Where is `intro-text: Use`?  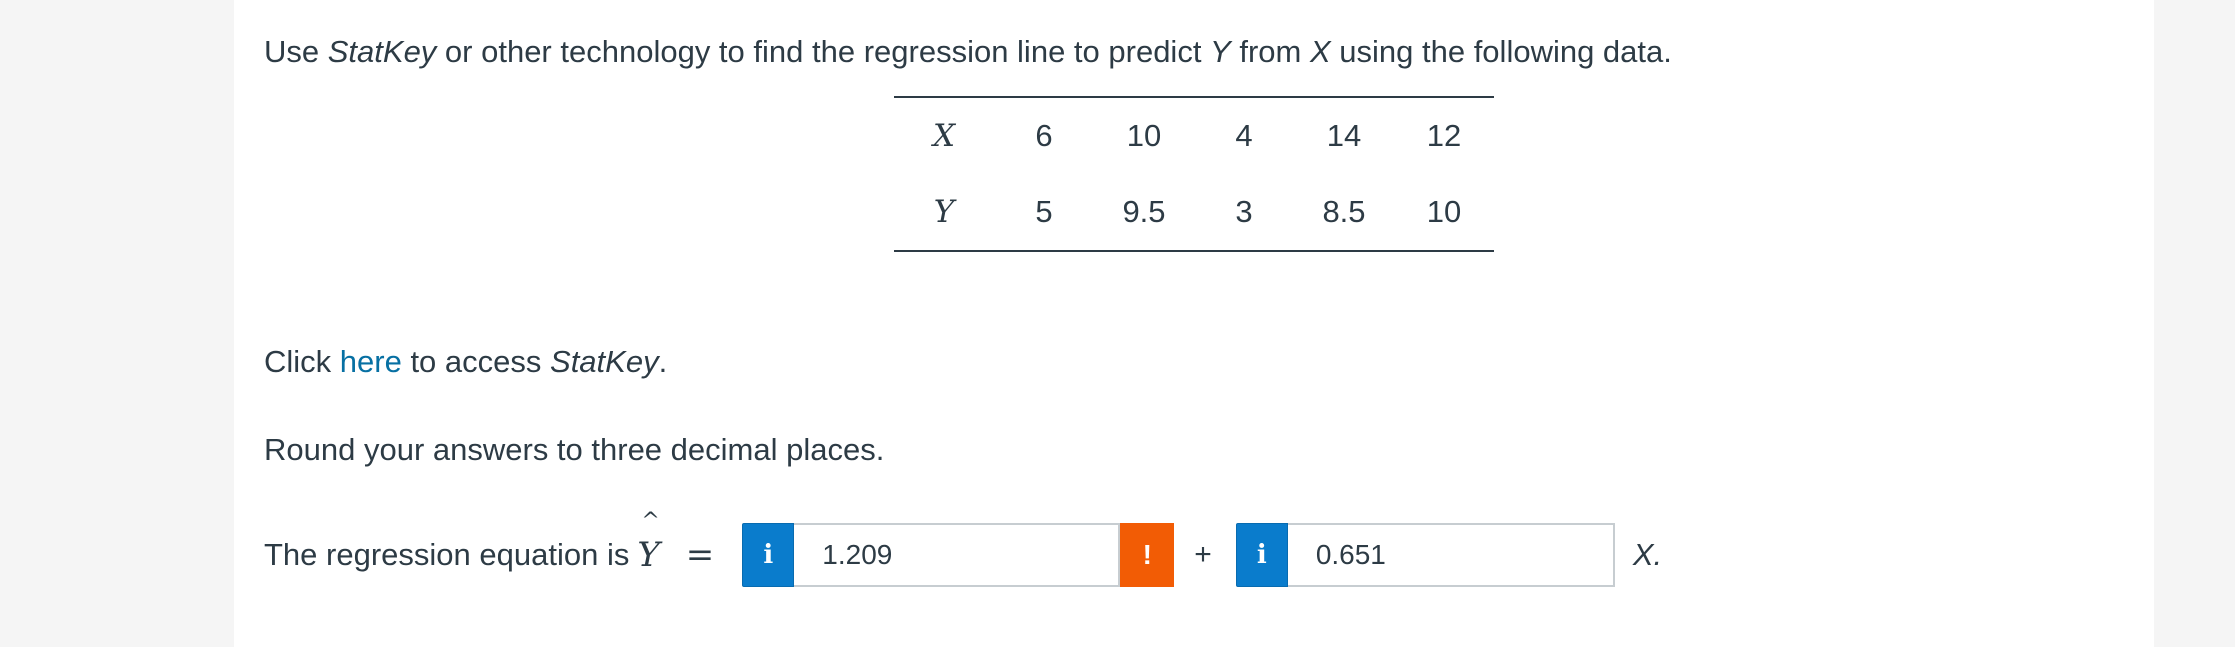
intro-text: Use is located at coordinates (296, 51).